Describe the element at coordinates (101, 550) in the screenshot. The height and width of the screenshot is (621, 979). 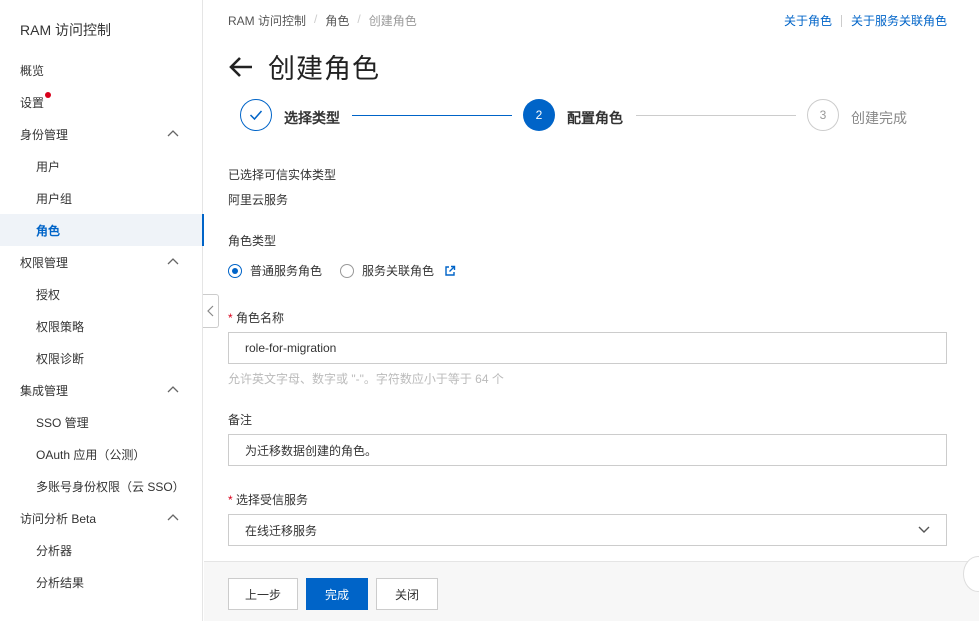
I see `sidebar-item-analyzer: 分析器` at that location.